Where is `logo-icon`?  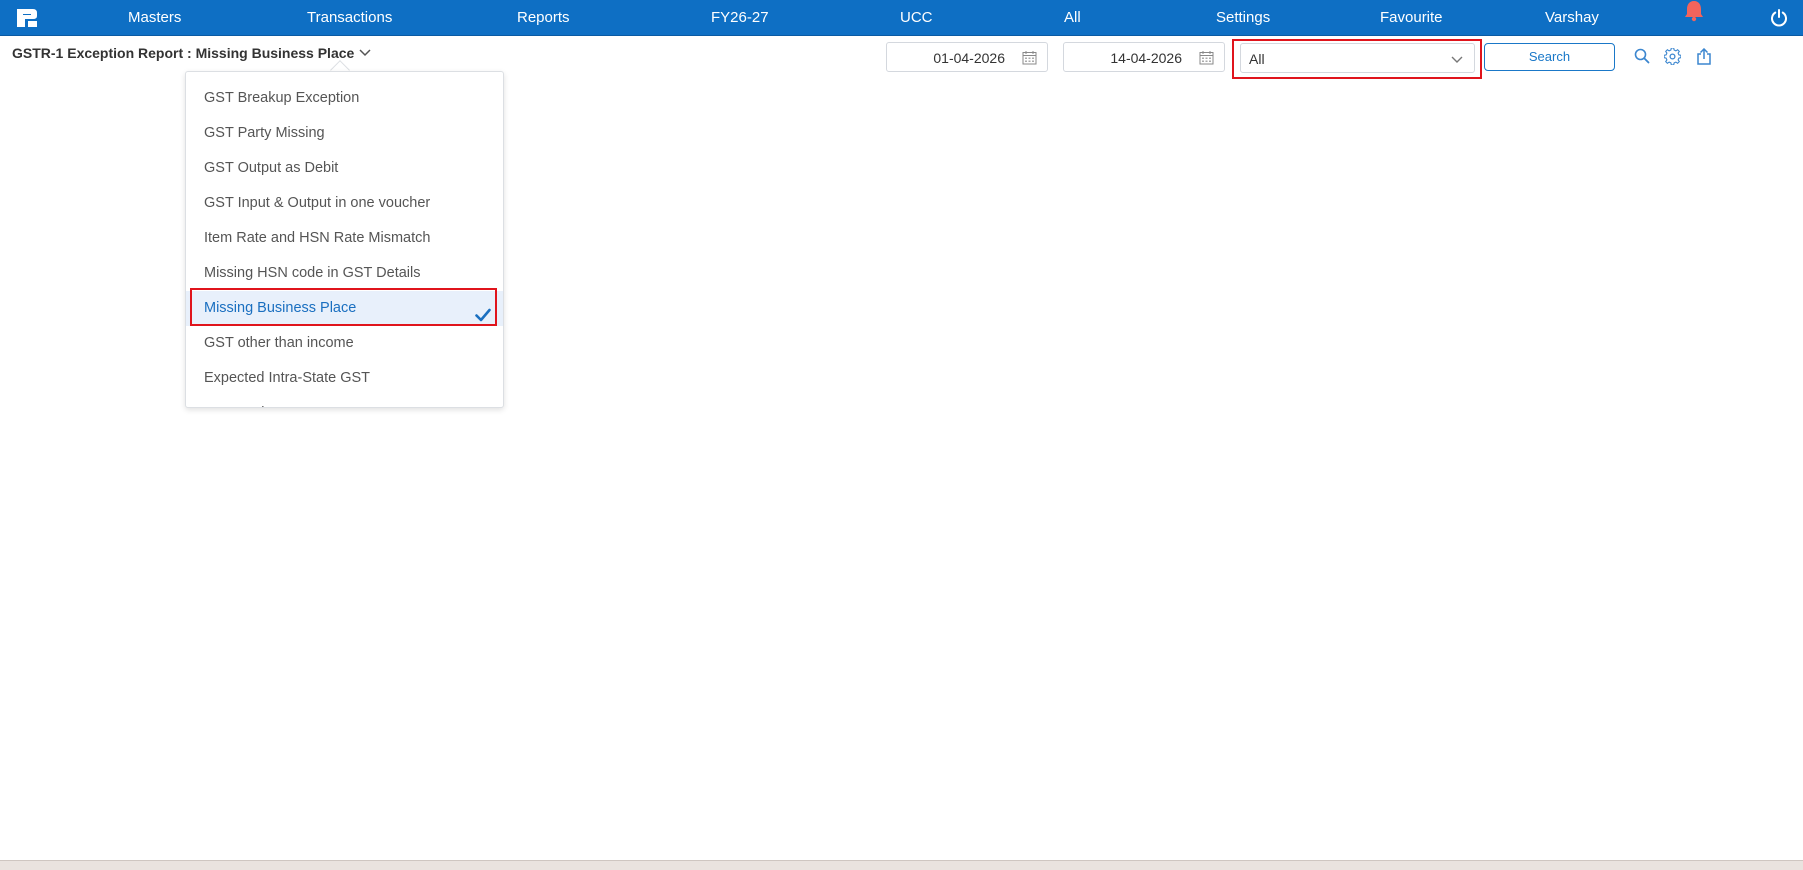 logo-icon is located at coordinates (27, 18).